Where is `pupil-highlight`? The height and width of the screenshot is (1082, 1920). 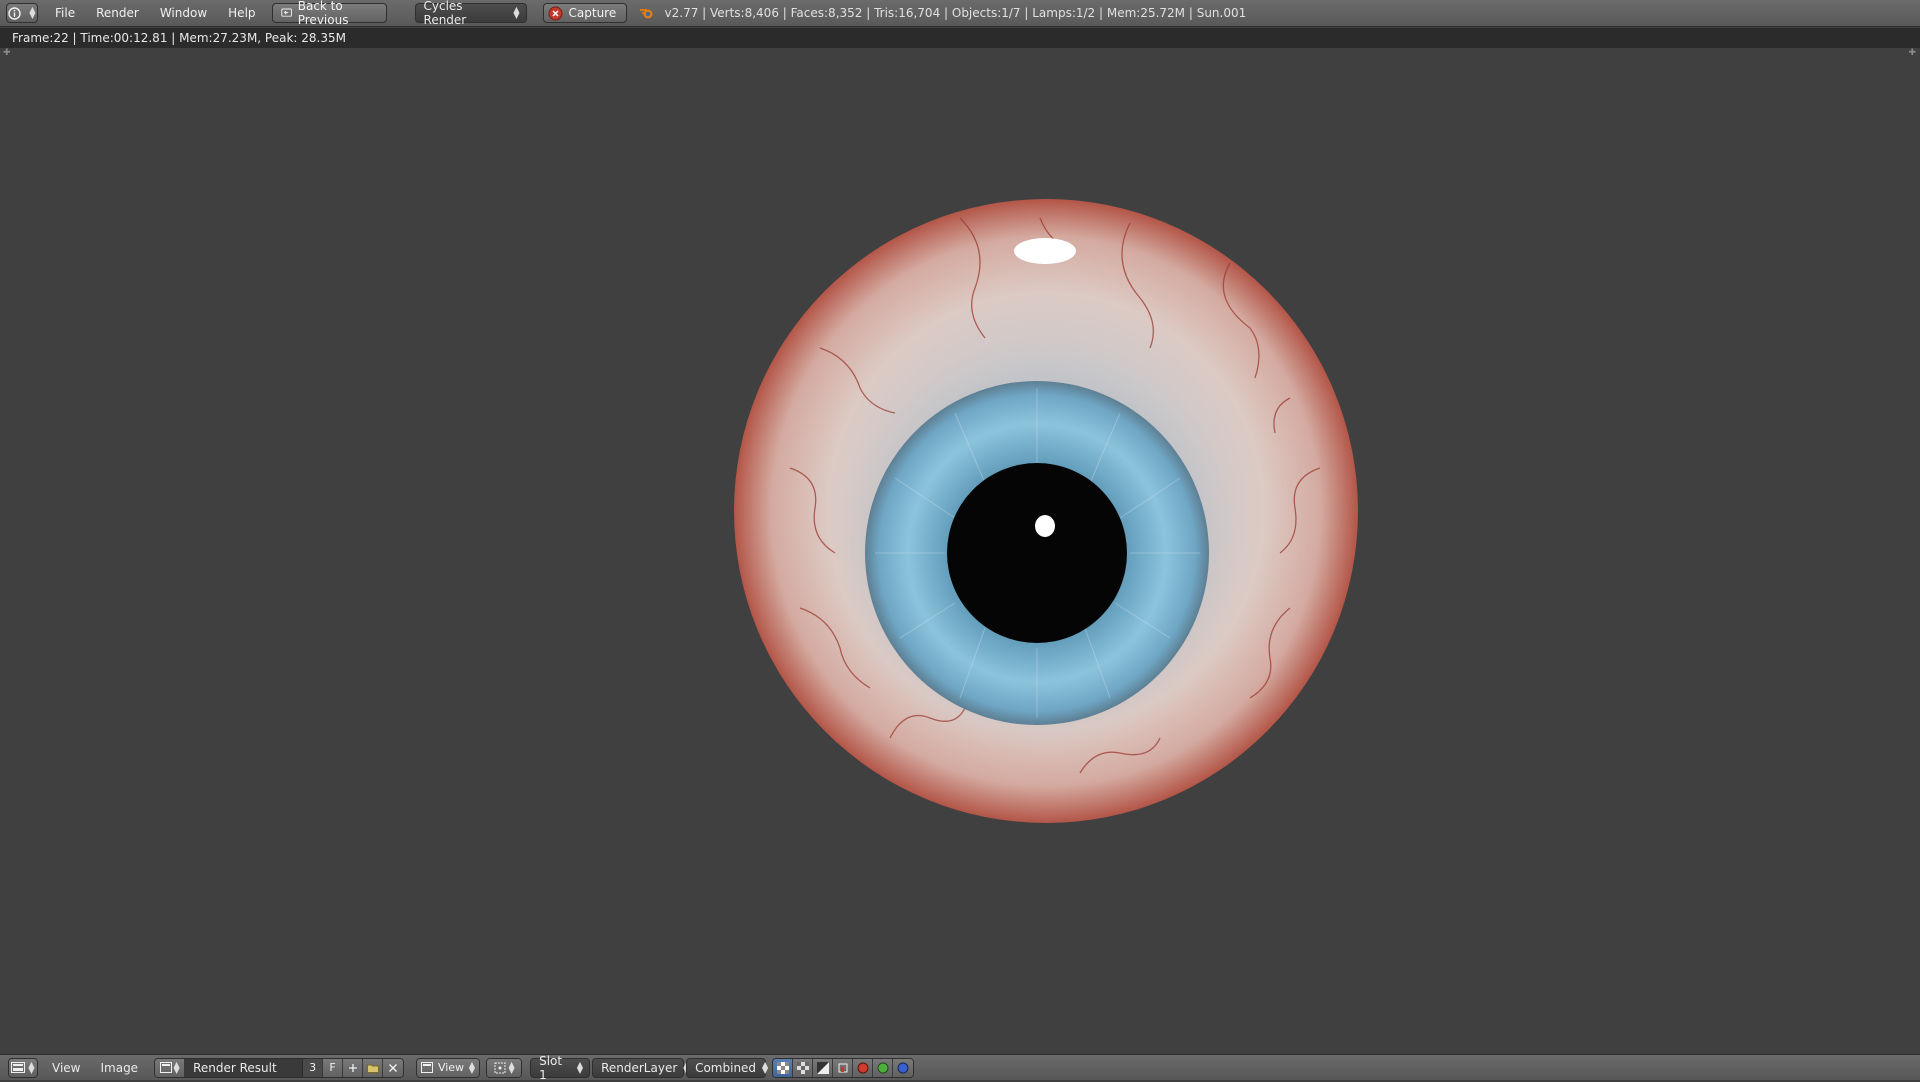 pupil-highlight is located at coordinates (1045, 526).